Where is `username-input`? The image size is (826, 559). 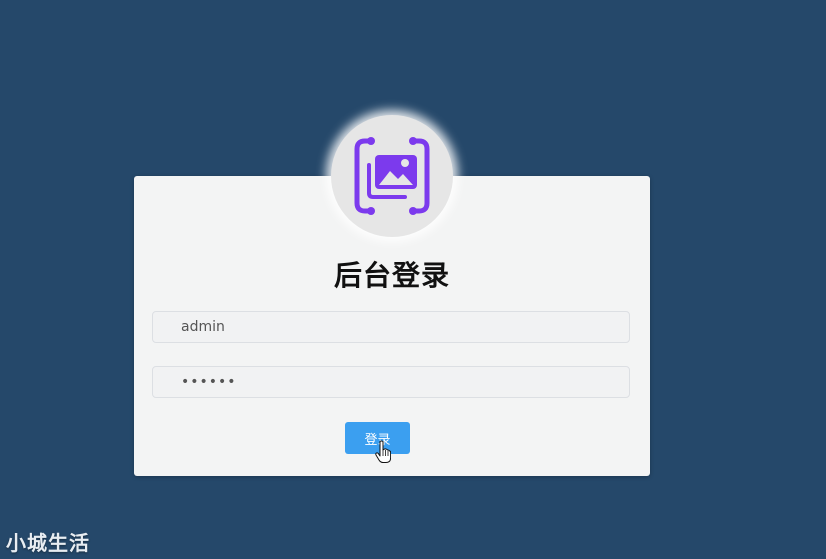 username-input is located at coordinates (391, 327).